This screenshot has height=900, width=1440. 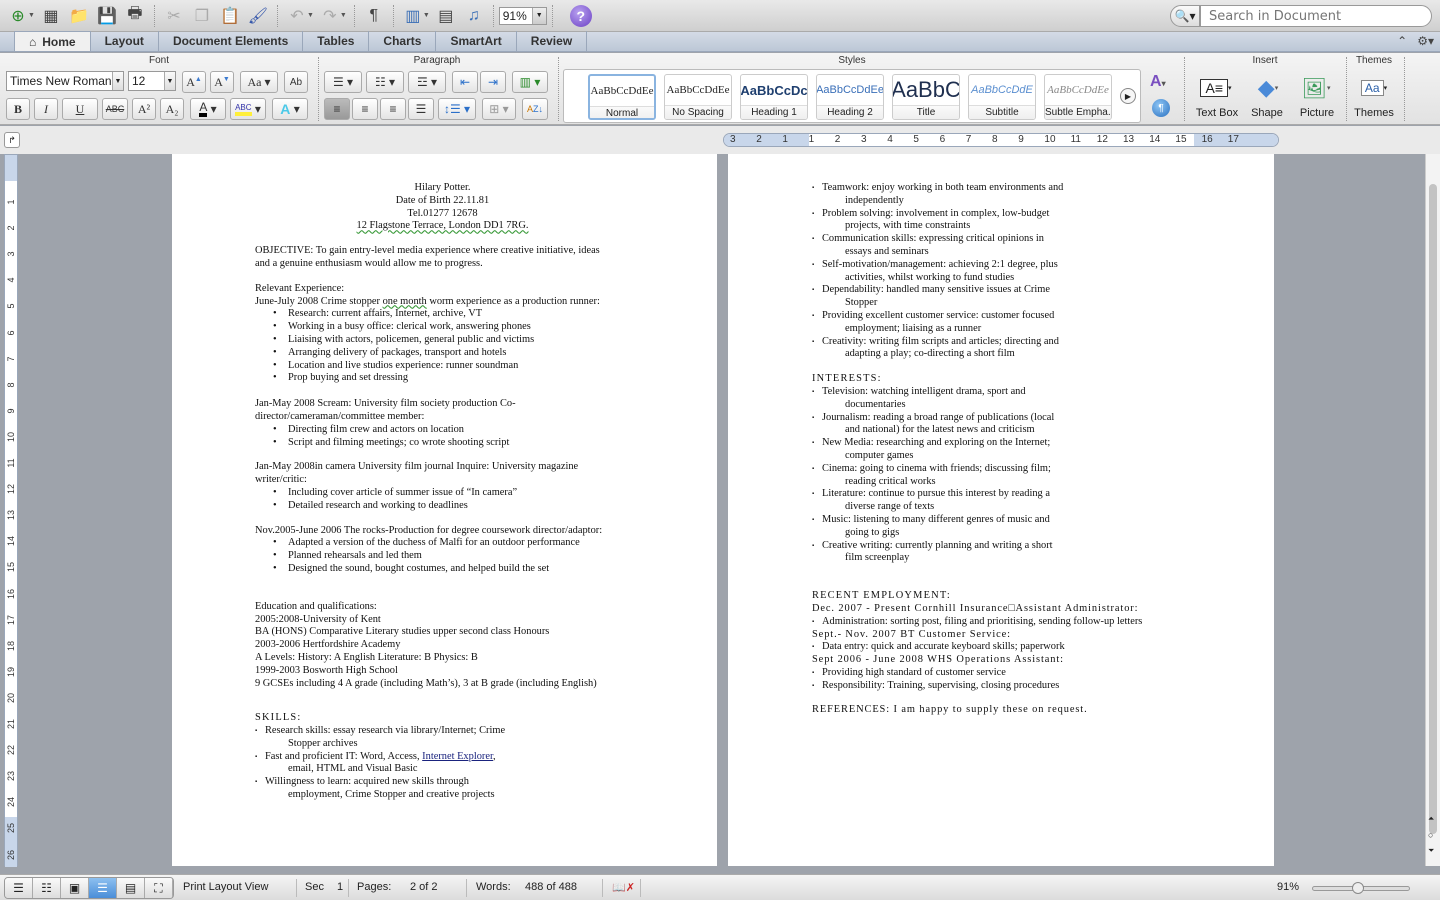 What do you see at coordinates (1002, 97) in the screenshot?
I see `style-subtitle: AaBbCcDdE Subtitle` at bounding box center [1002, 97].